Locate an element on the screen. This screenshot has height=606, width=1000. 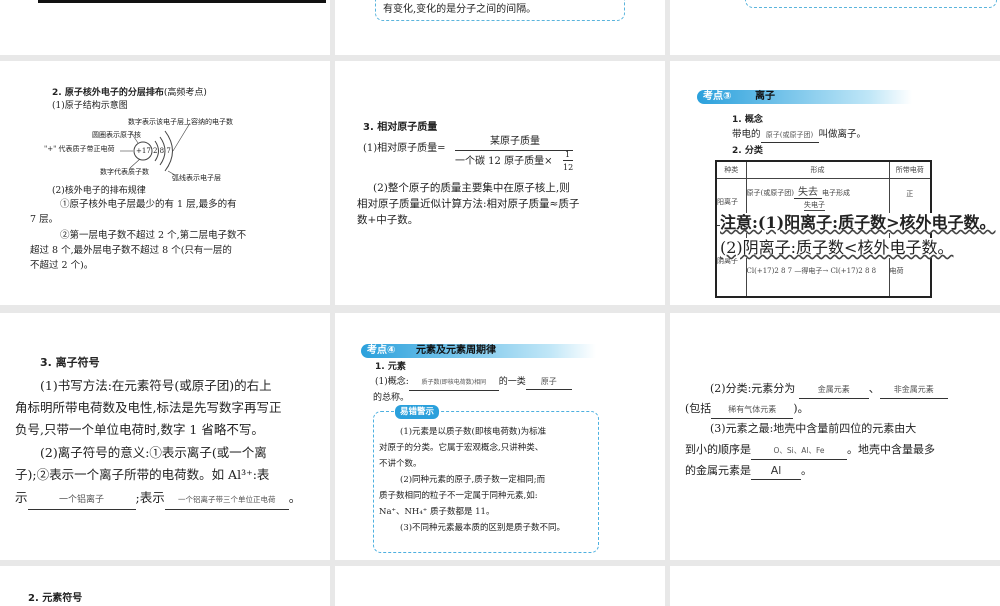
text: 不超过 2 个)。 is located at coordinates (62, 265).